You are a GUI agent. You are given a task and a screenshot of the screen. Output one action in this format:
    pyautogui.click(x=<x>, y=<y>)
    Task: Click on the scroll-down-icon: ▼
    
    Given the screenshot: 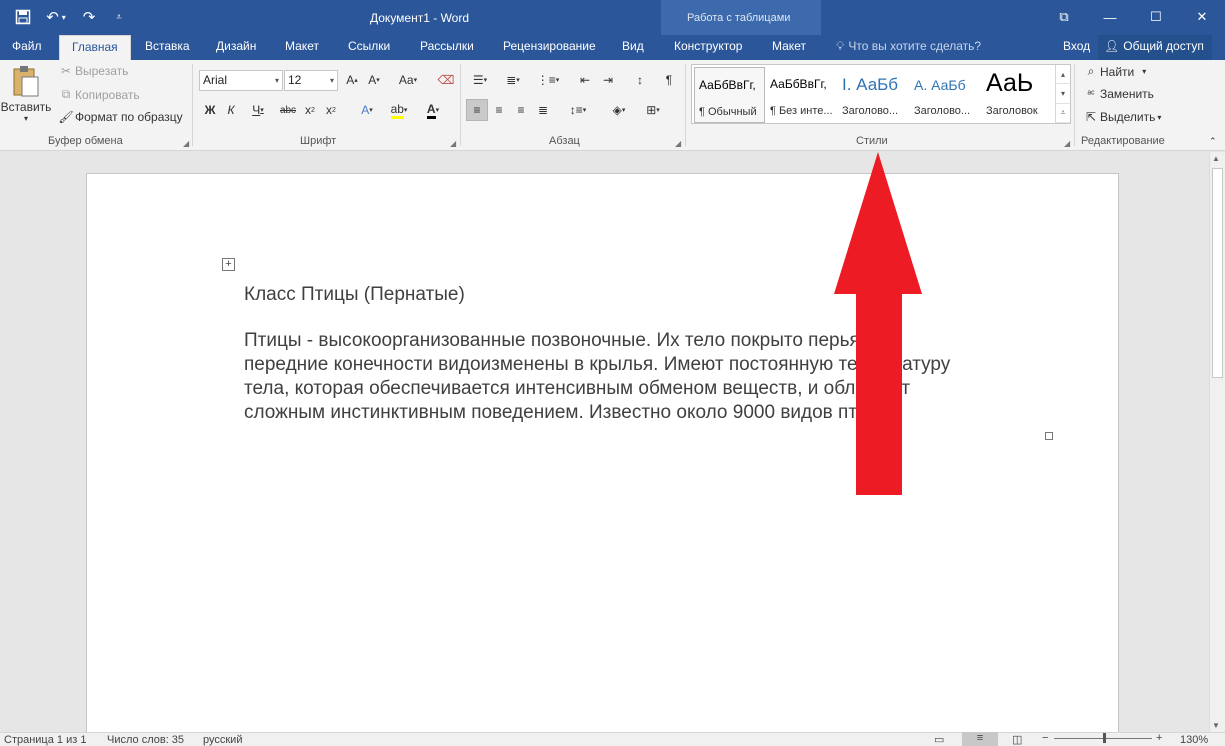 What is the action you would take?
    pyautogui.click(x=1216, y=725)
    